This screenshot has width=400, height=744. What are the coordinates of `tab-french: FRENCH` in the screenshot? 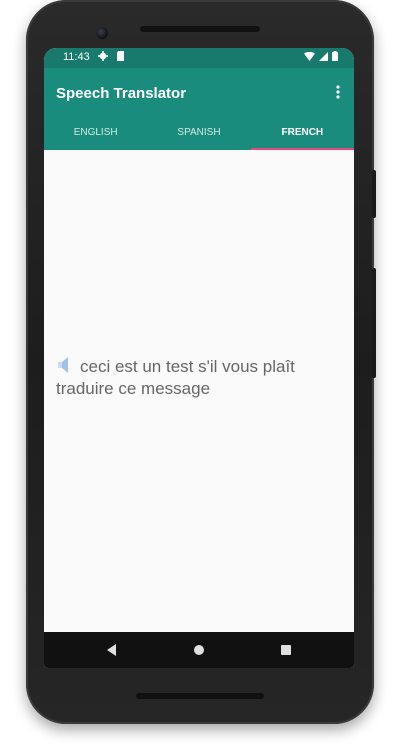 It's located at (302, 134).